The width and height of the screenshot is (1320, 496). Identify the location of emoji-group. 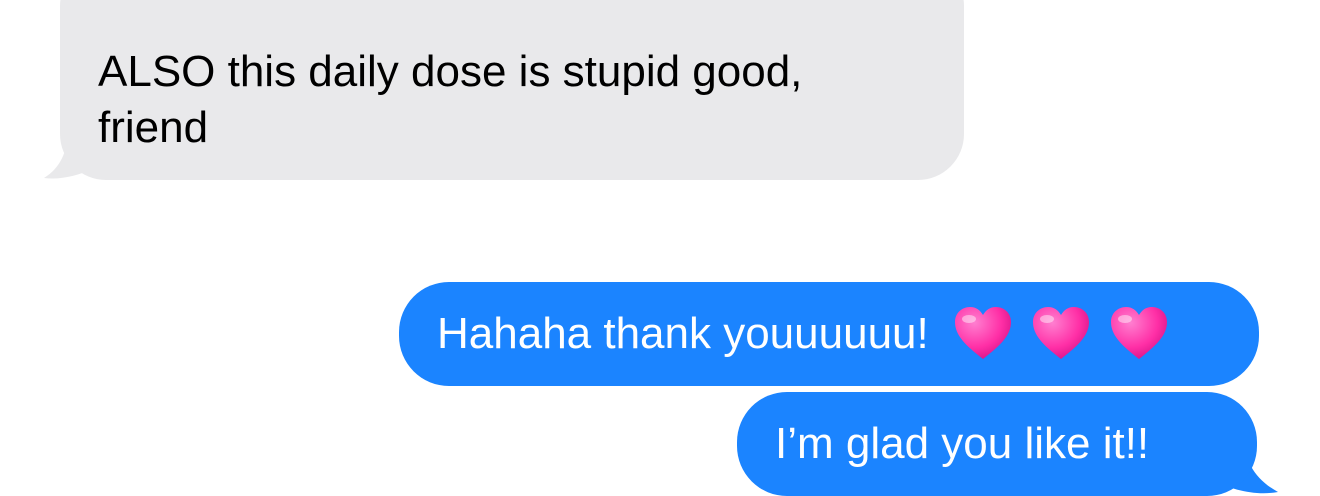
(1064, 331).